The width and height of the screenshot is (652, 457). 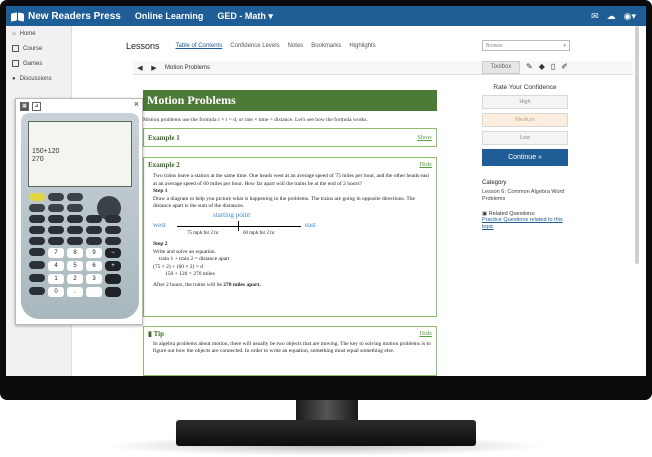 What do you see at coordinates (326, 46) in the screenshot?
I see `tab-bookmarks: Bookmarks` at bounding box center [326, 46].